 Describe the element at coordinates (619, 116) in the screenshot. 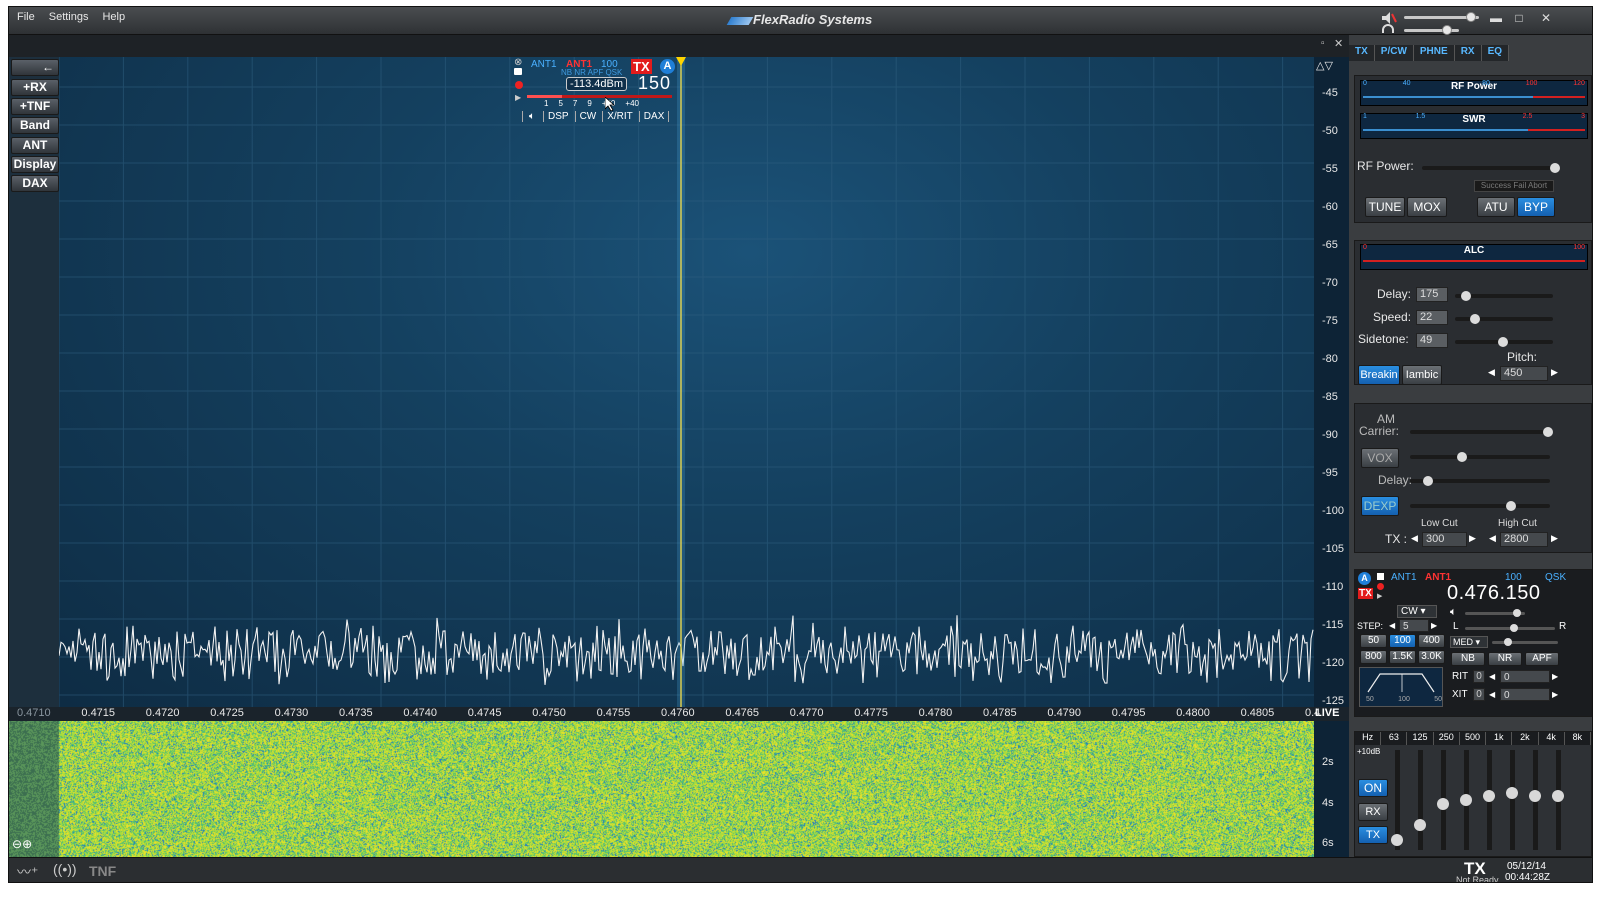

I see `slice-tab-xrit: X/RIT` at that location.